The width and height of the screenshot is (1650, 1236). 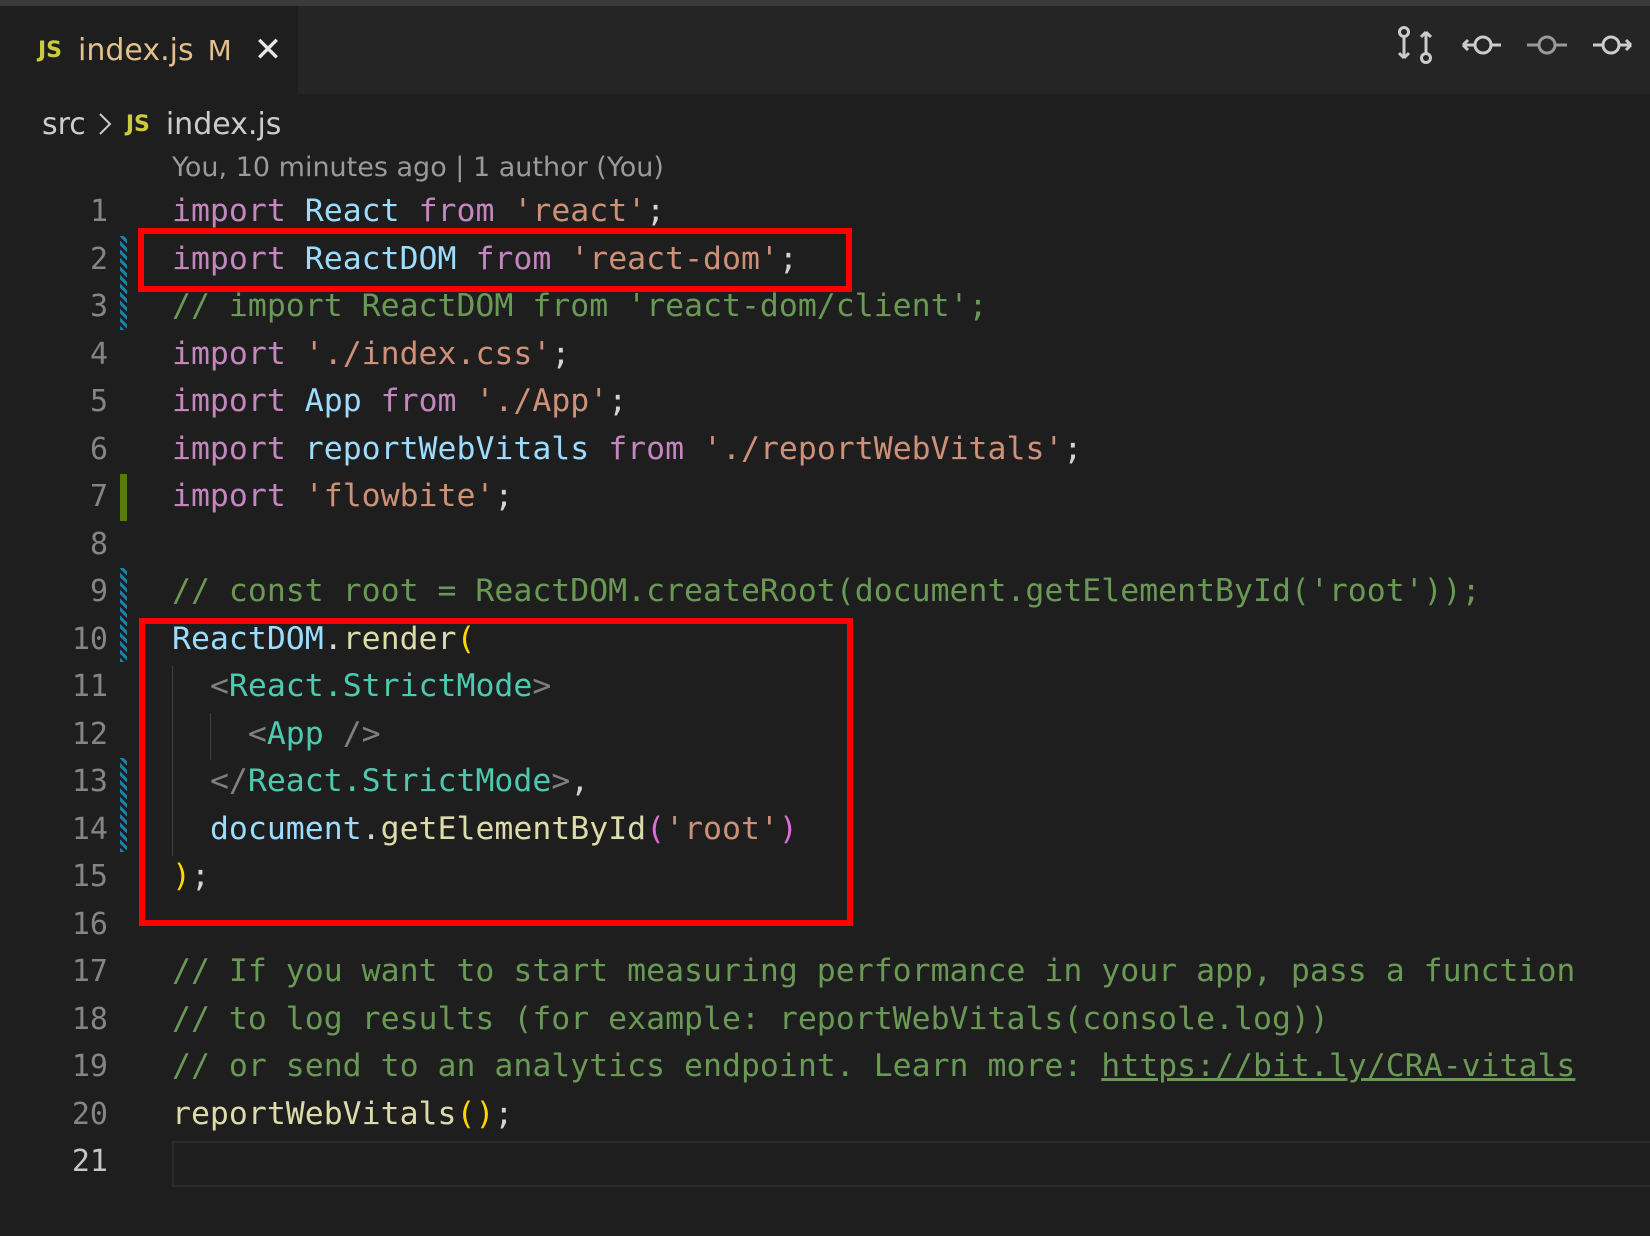 What do you see at coordinates (98, 496) in the screenshot?
I see `line-number: 7` at bounding box center [98, 496].